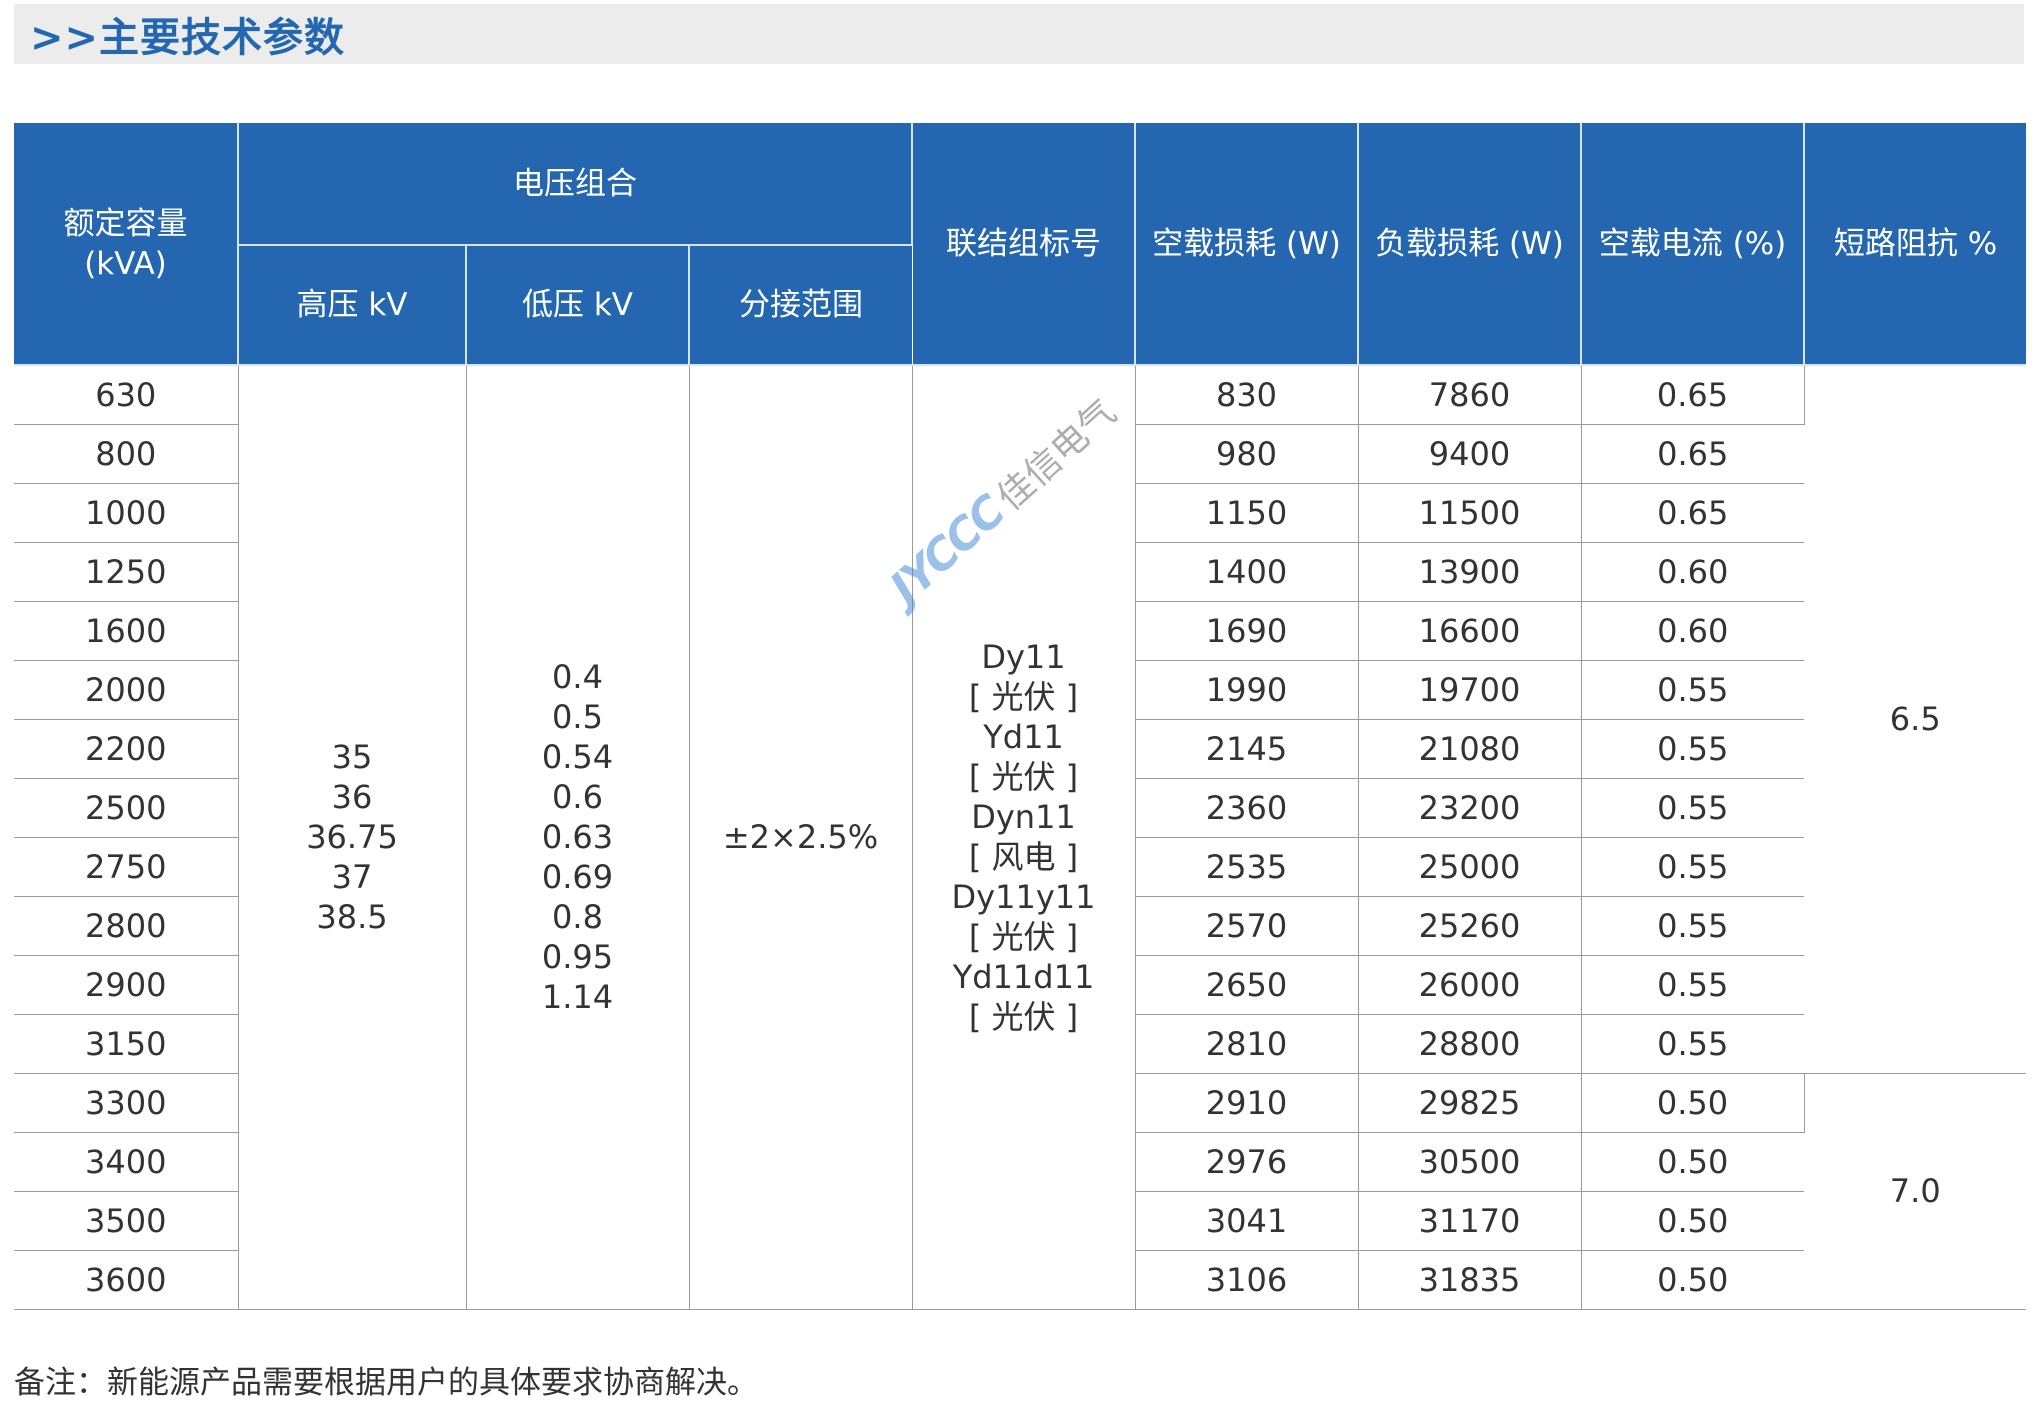 This screenshot has height=1416, width=2037. Describe the element at coordinates (1247, 1103) in the screenshot. I see `cell-no-load-loss: 2910` at that location.